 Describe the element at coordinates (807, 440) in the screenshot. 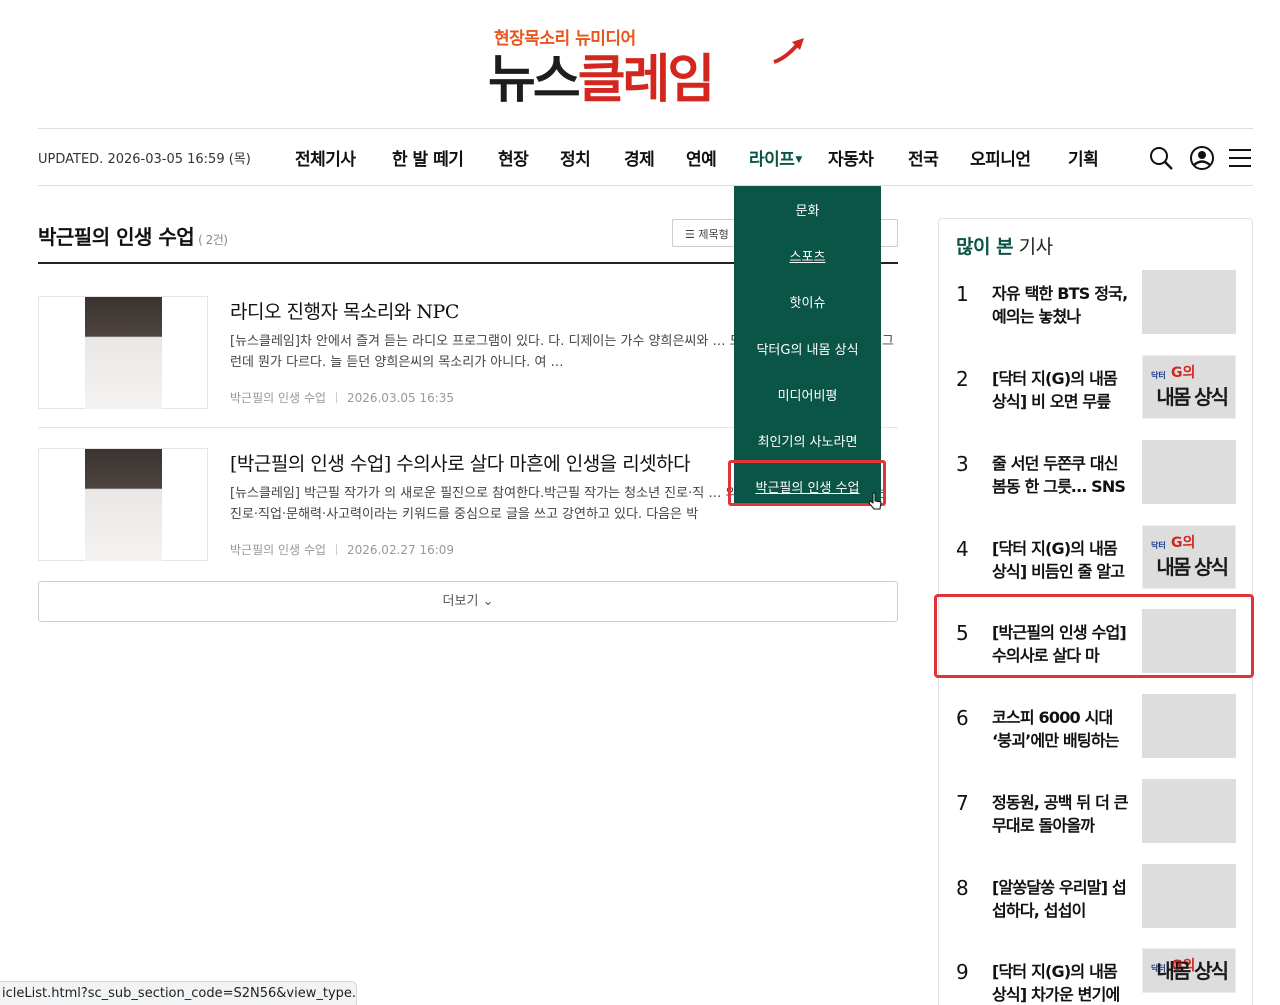

I see `submenu-choi-ingi: 최인기의 사노라면` at that location.